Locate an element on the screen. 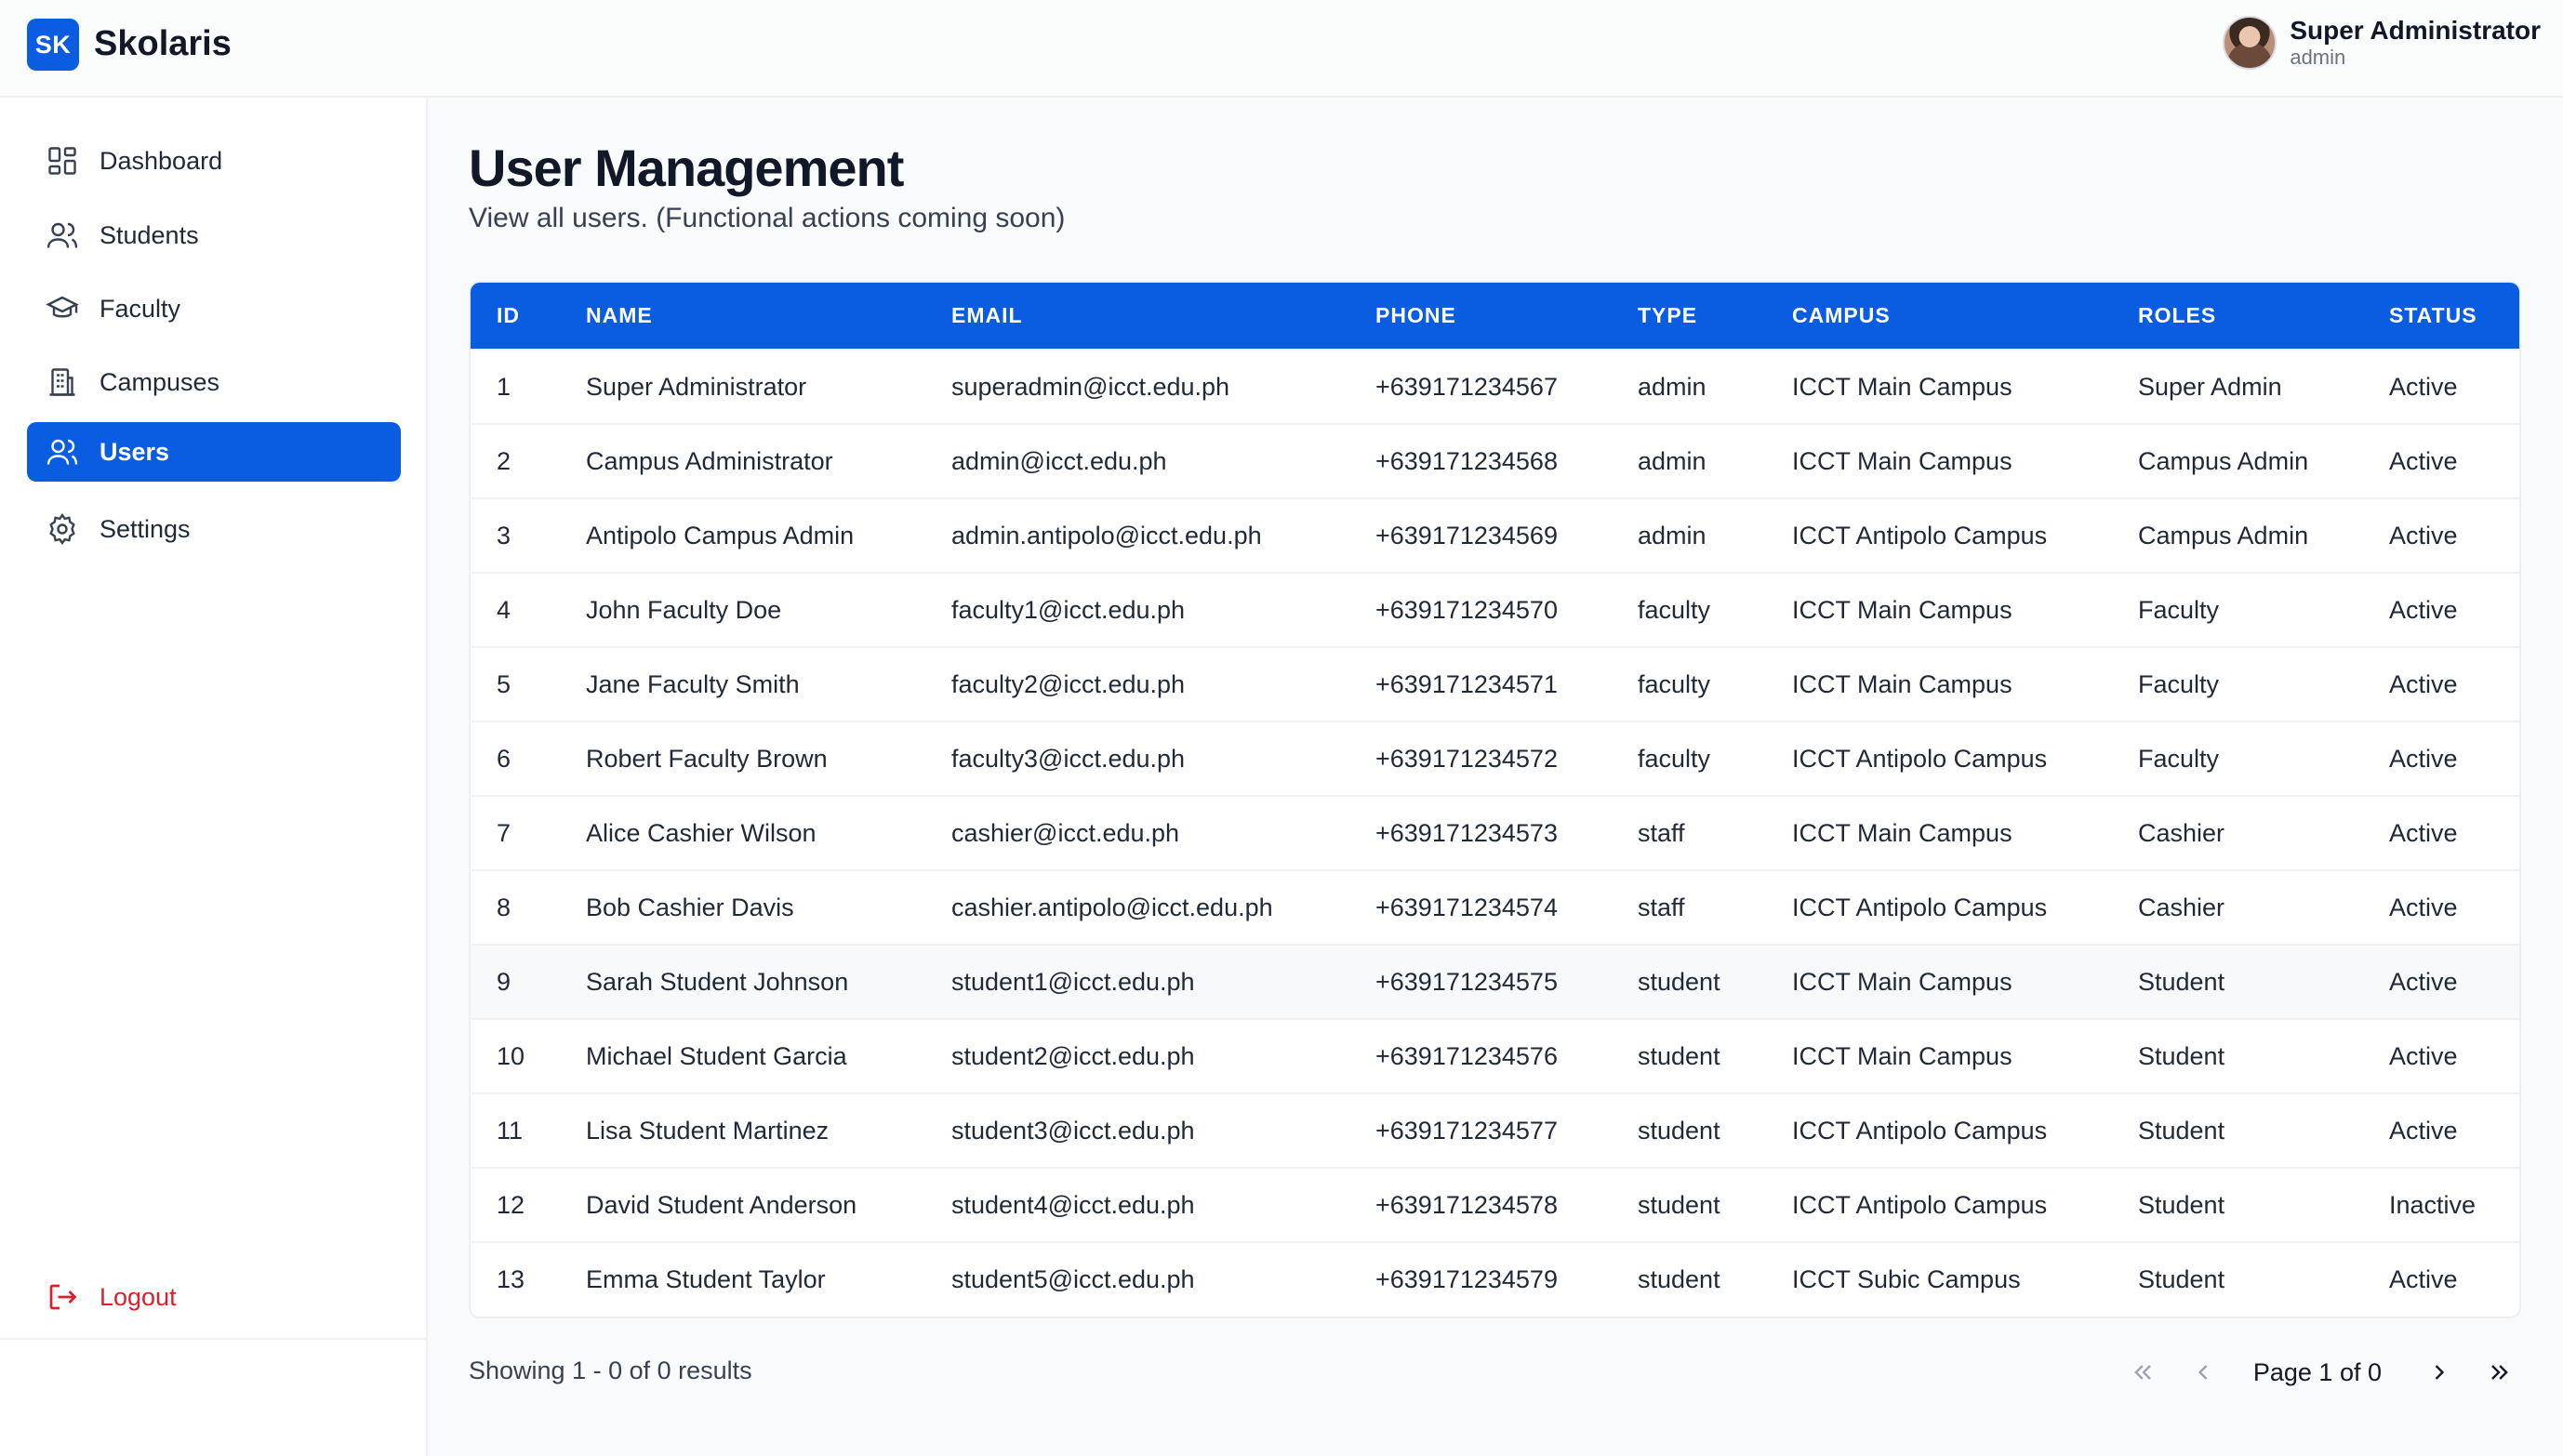 Image resolution: width=2563 pixels, height=1456 pixels. cell-id: 9 is located at coordinates (504, 982).